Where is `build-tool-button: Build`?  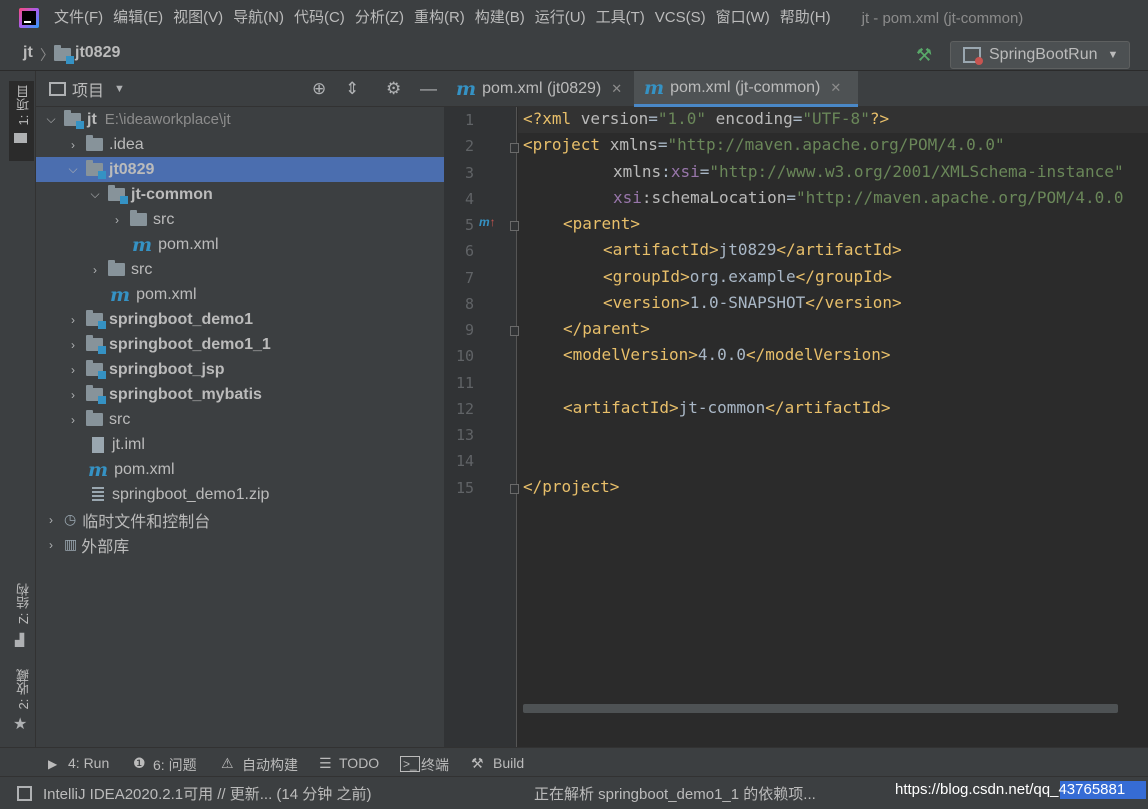 build-tool-button: Build is located at coordinates (508, 763).